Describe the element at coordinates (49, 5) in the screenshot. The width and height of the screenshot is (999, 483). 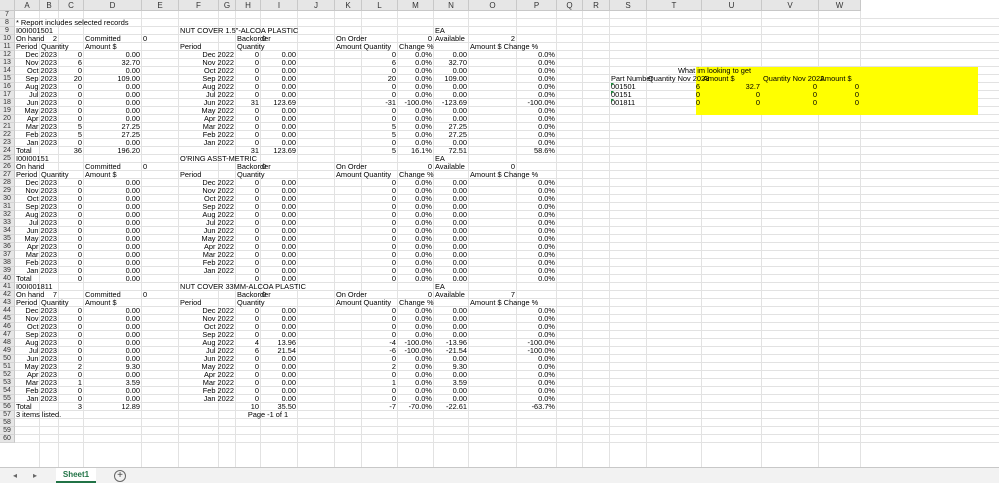
I see `column-header: B` at that location.